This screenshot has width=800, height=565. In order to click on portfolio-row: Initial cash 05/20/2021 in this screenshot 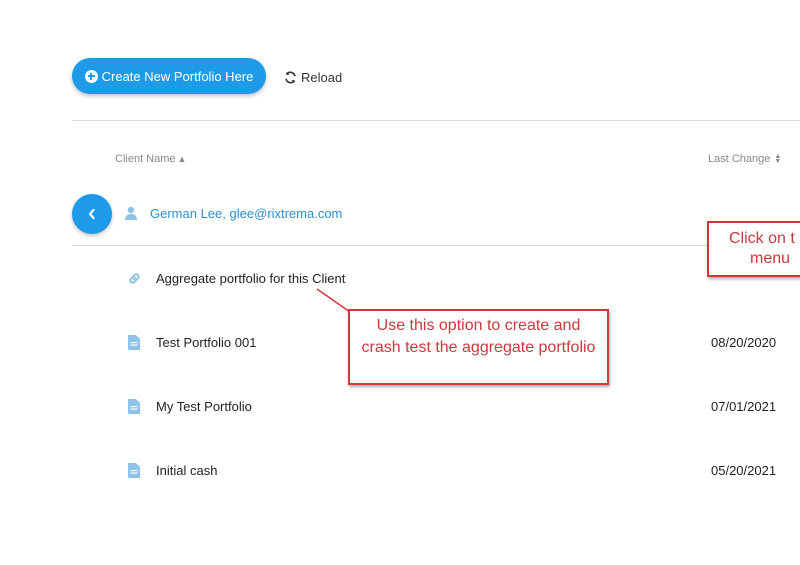, I will do `click(462, 470)`.